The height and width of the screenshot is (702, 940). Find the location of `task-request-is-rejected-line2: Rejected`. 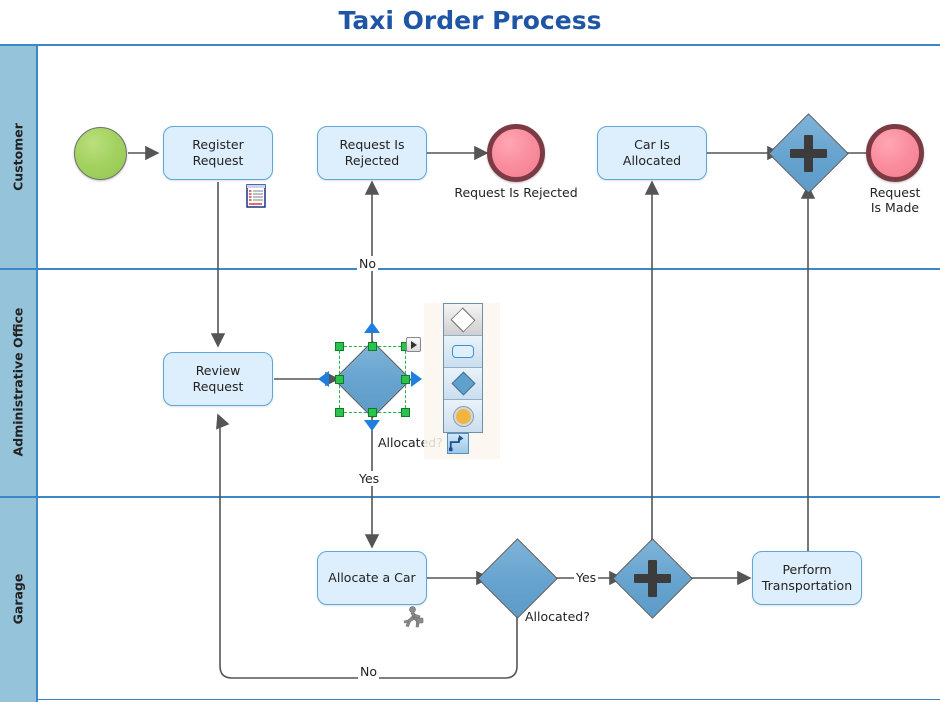

task-request-is-rejected-line2: Rejected is located at coordinates (372, 160).